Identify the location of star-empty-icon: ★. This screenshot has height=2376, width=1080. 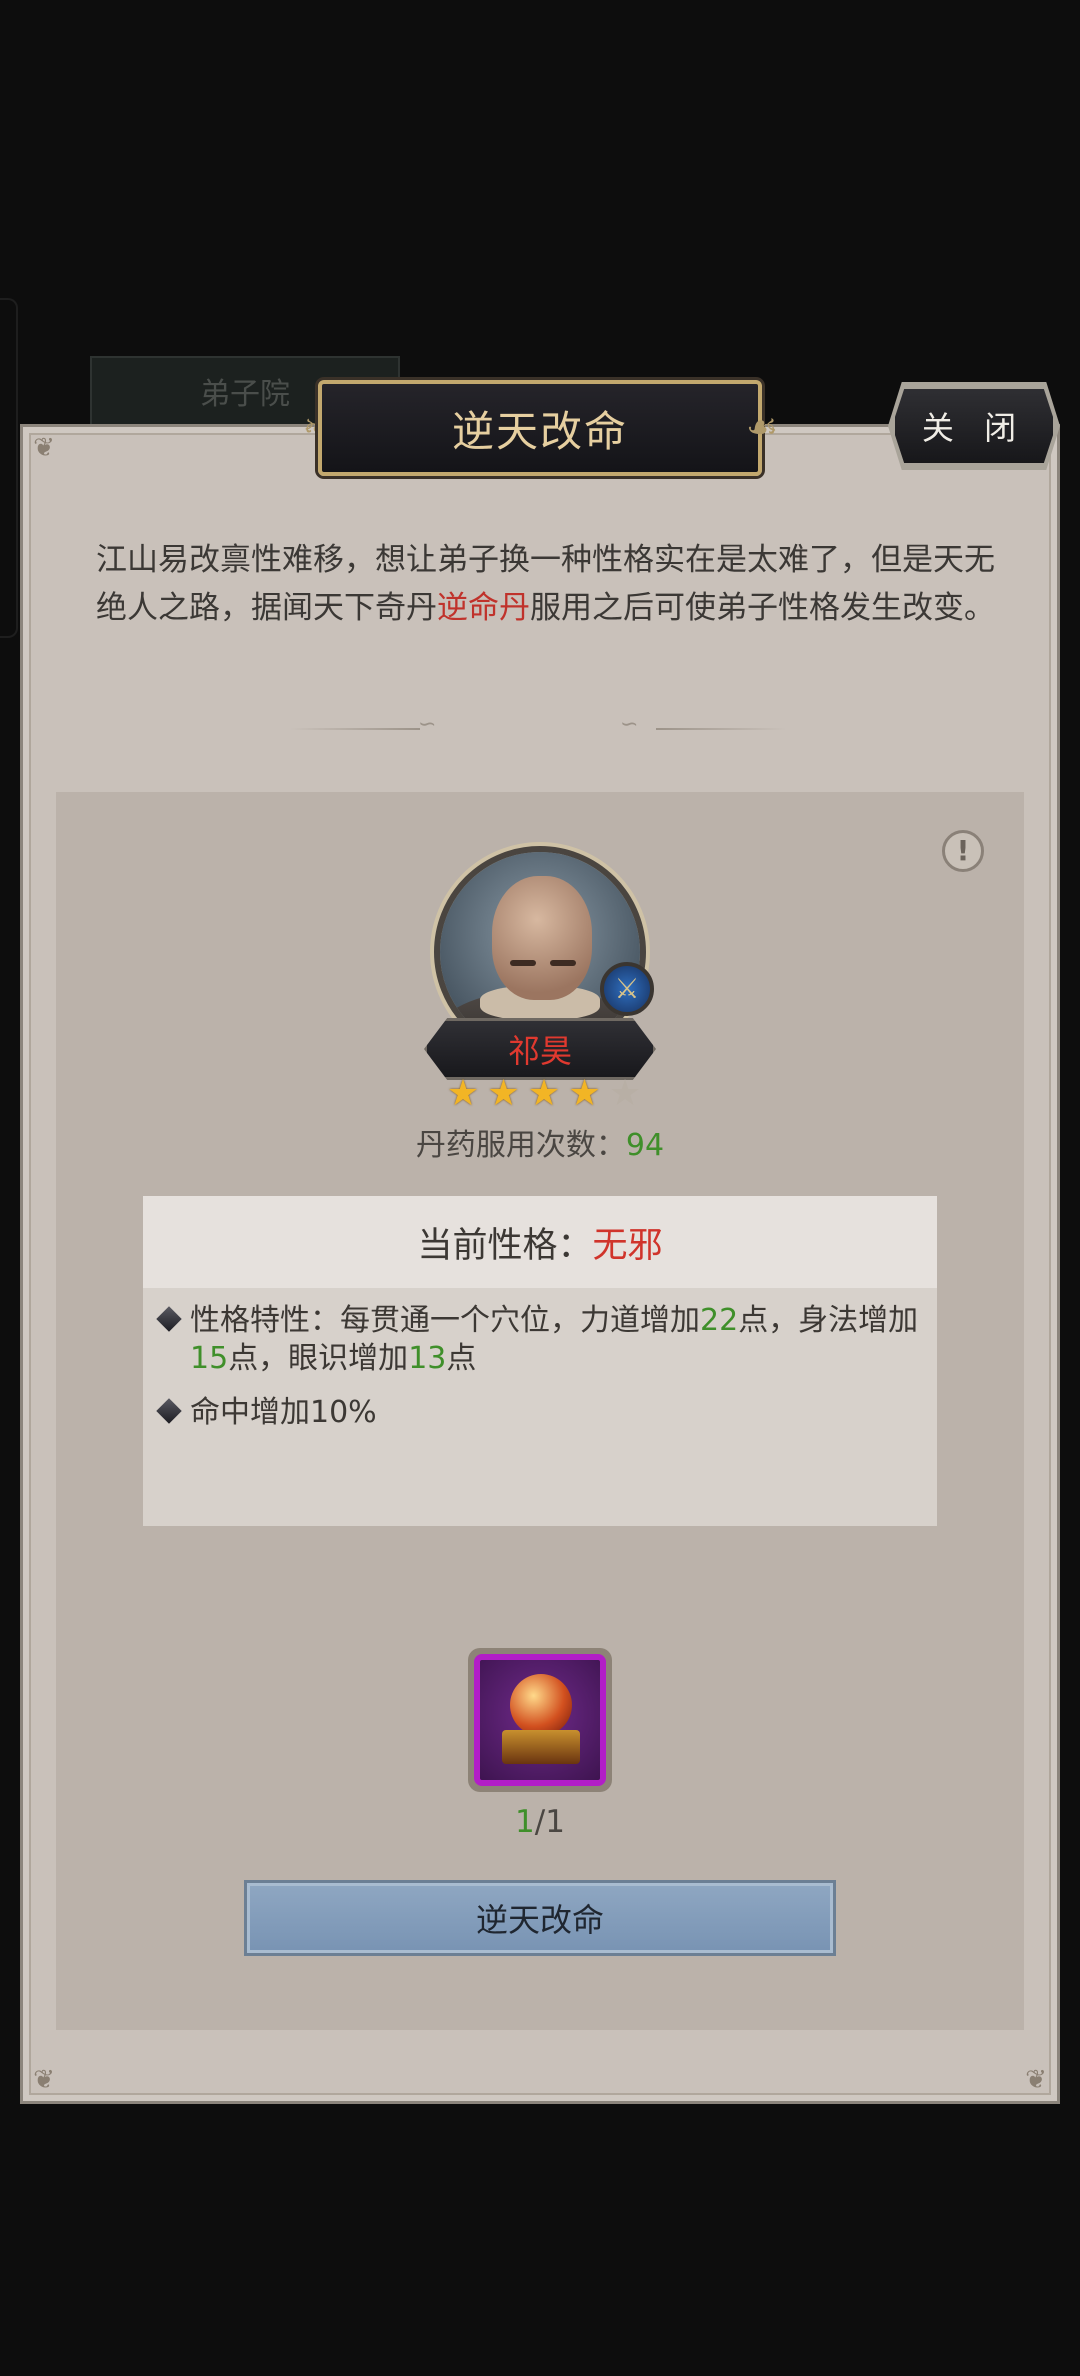
(625, 1093).